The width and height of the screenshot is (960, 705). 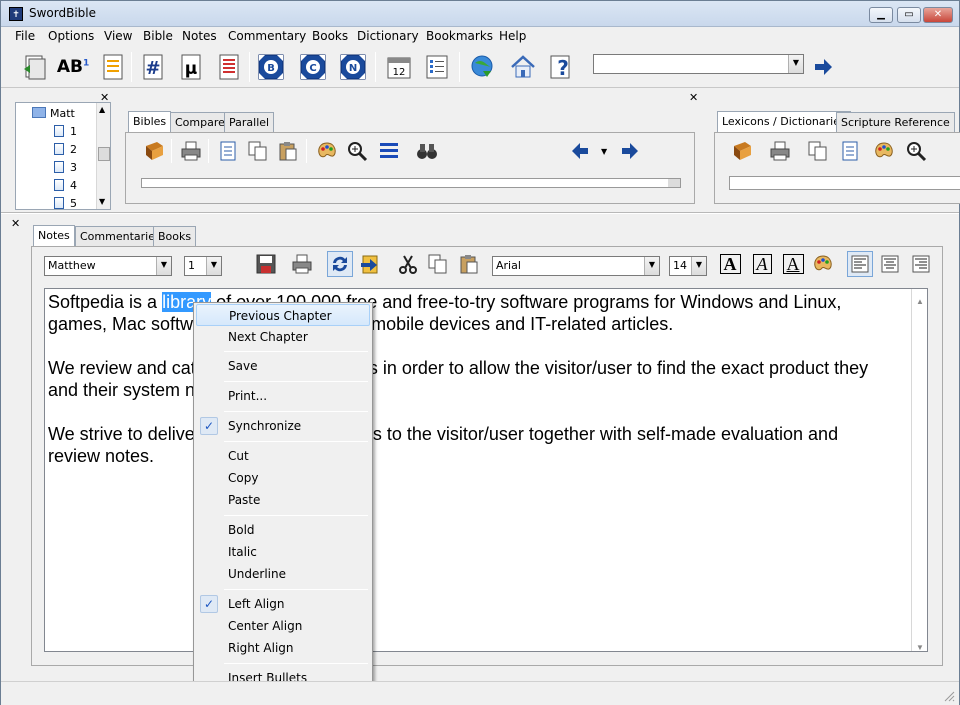 I want to click on tab-compare: Compare, so click(x=200, y=122).